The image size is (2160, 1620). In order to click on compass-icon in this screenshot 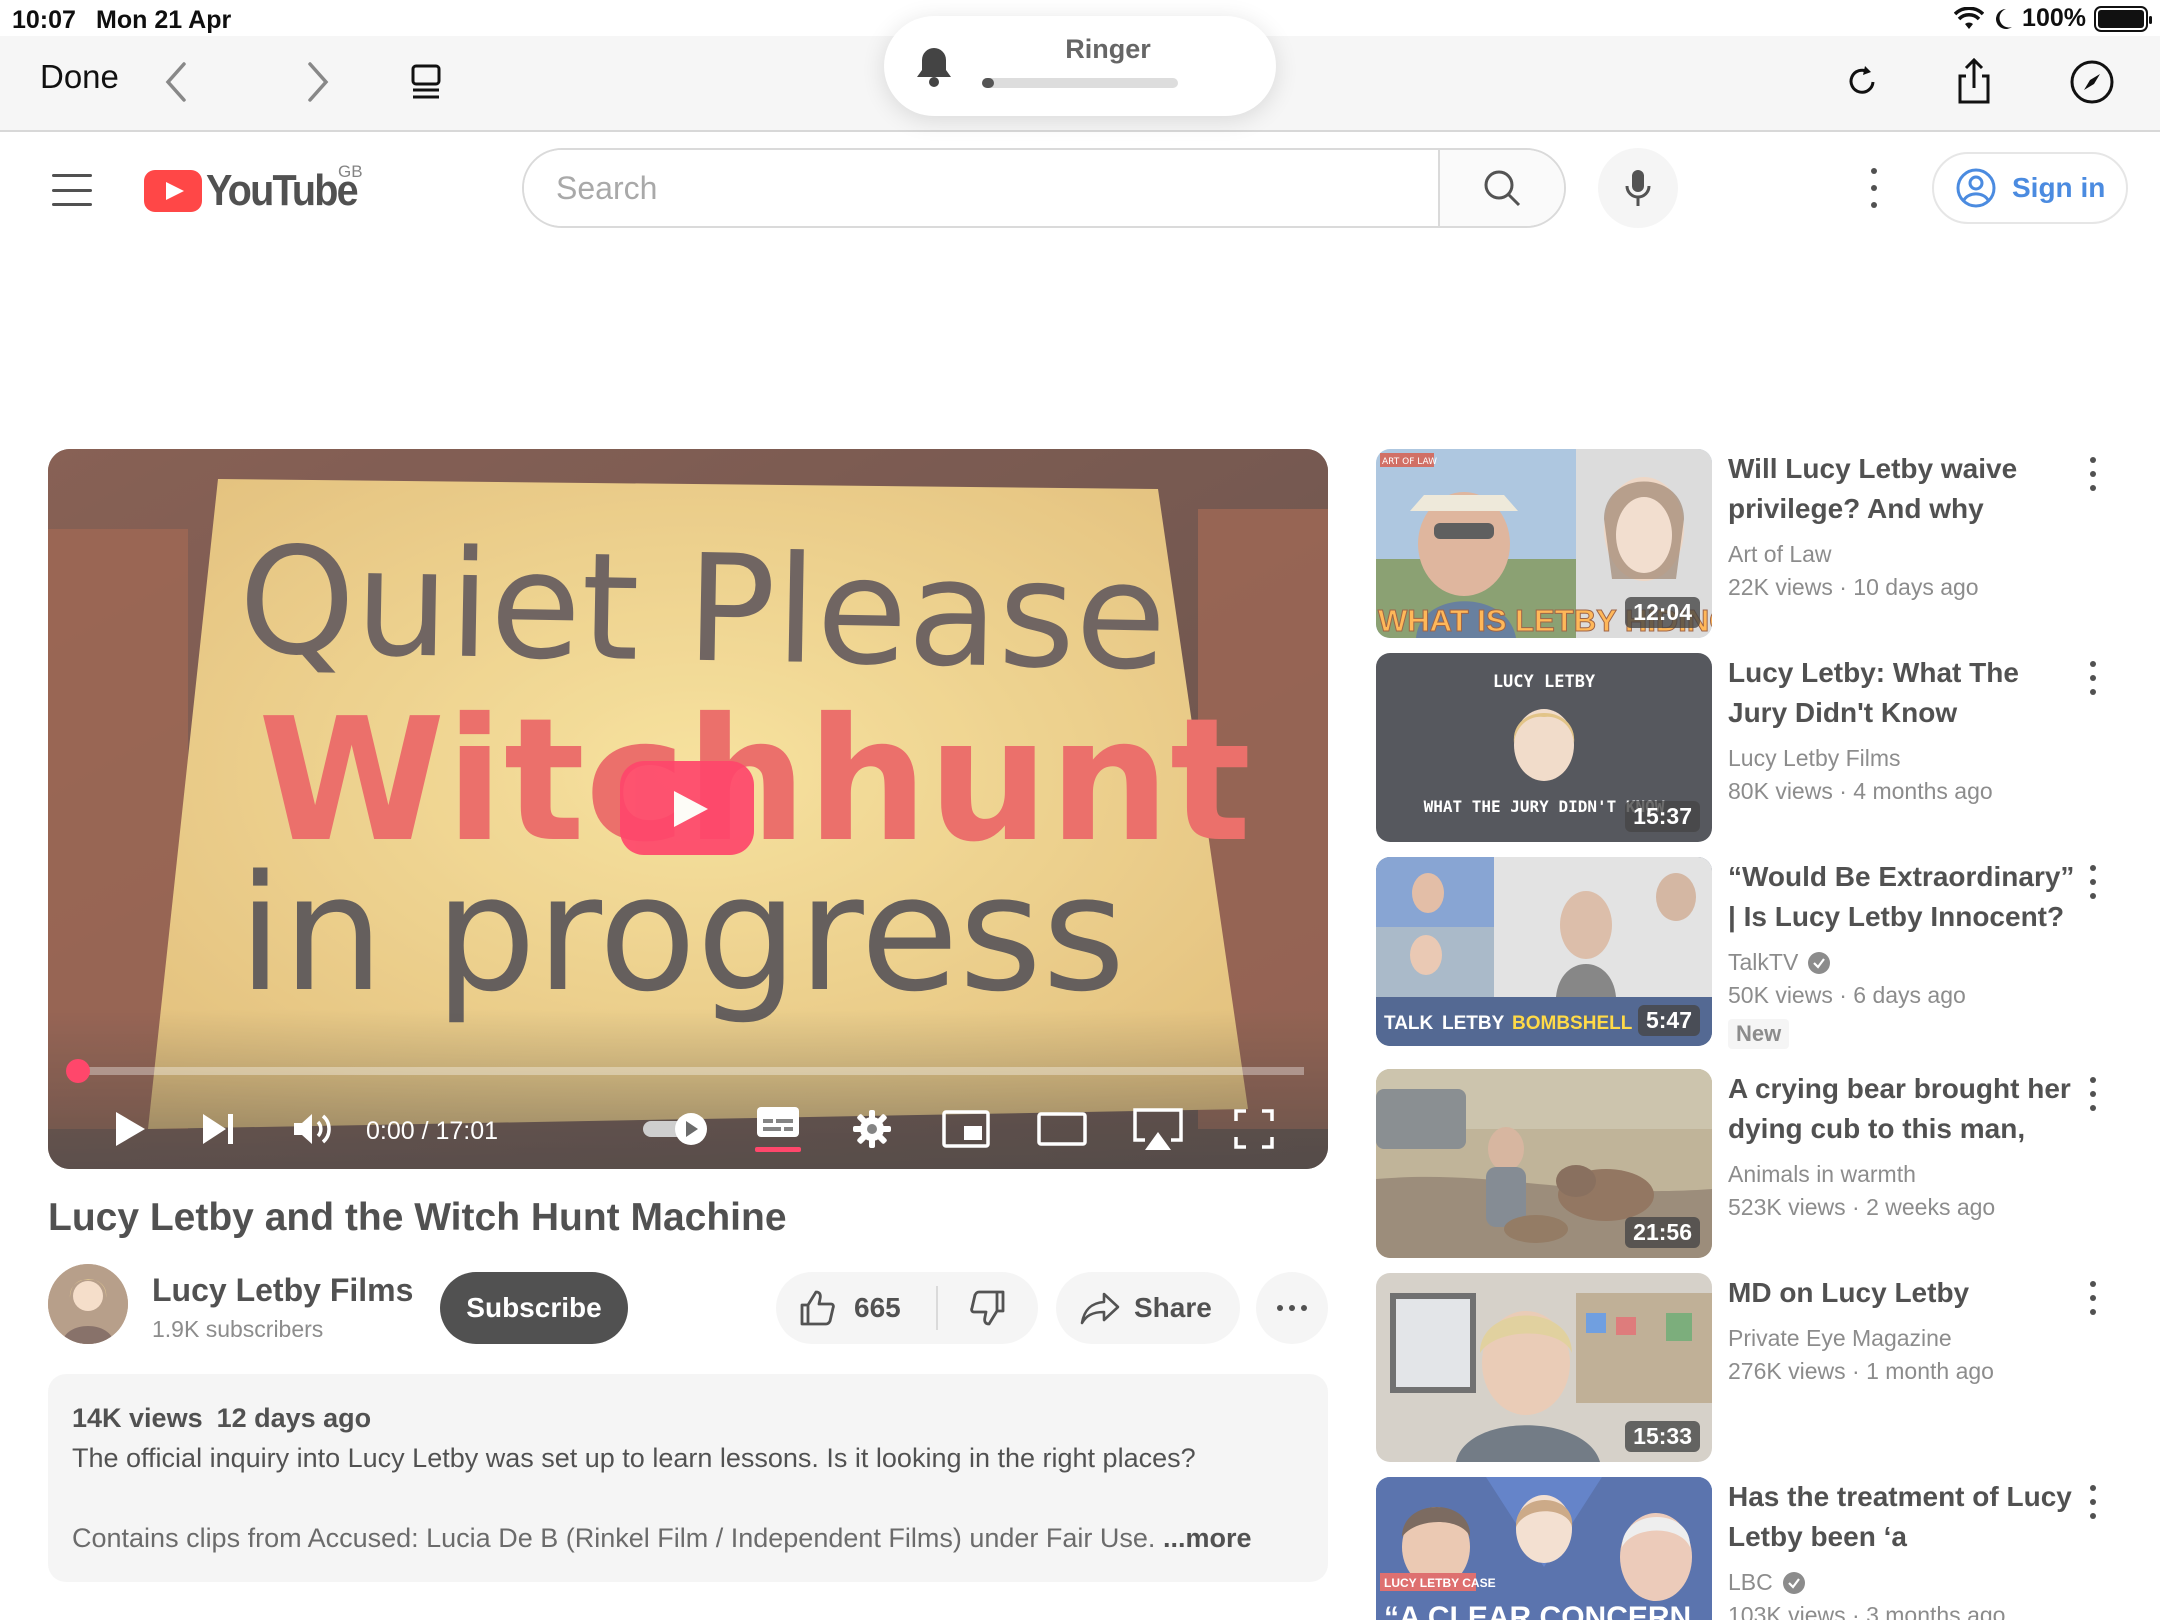, I will do `click(2092, 82)`.